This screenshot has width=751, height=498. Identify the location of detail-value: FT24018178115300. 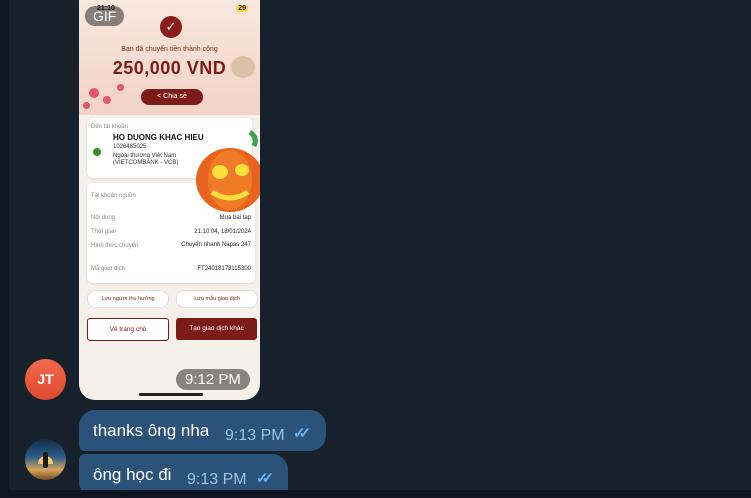
(224, 269).